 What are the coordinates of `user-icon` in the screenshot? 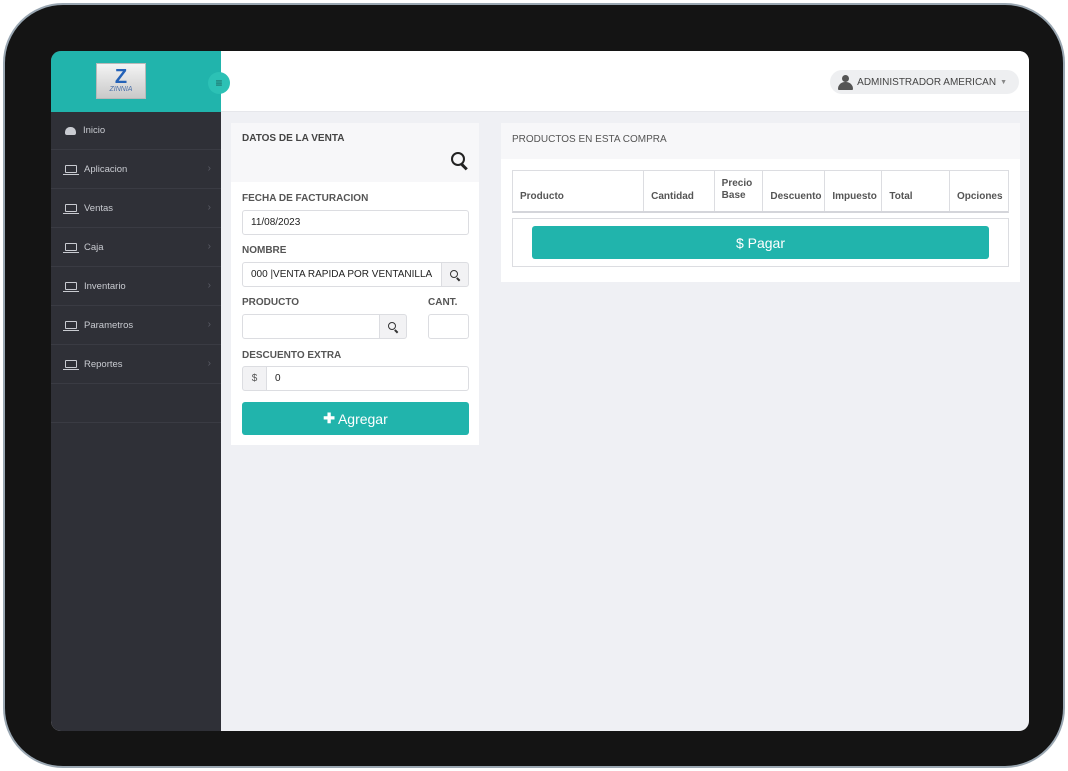 It's located at (846, 82).